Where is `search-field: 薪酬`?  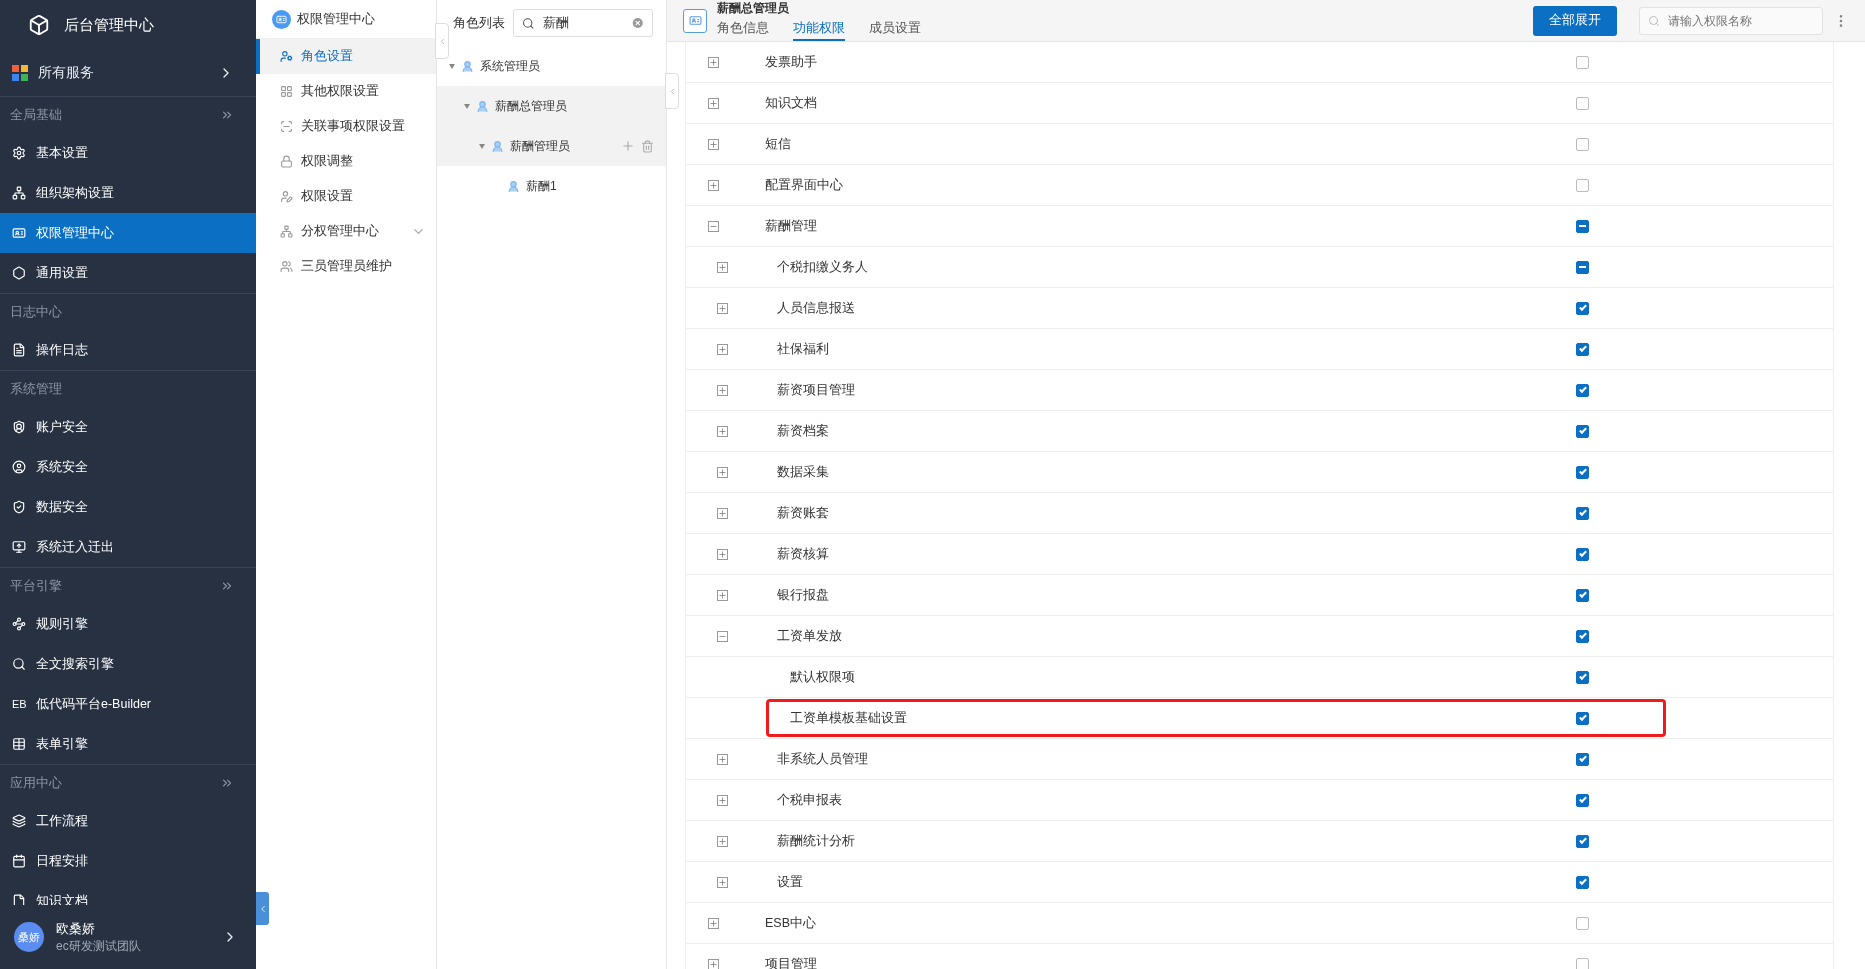
search-field: 薪酬 is located at coordinates (583, 23).